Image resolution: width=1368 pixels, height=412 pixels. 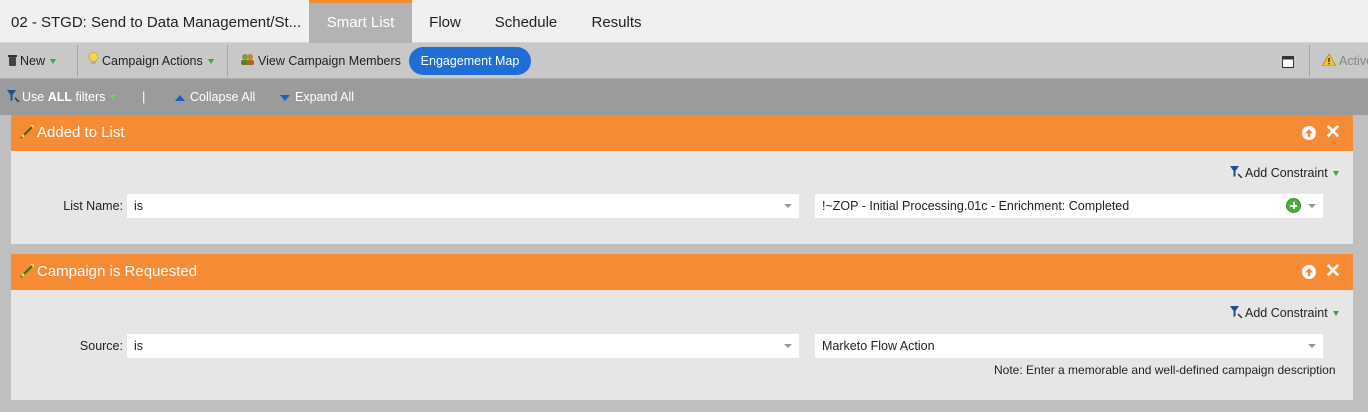 I want to click on collapse-icon, so click(x=180, y=97).